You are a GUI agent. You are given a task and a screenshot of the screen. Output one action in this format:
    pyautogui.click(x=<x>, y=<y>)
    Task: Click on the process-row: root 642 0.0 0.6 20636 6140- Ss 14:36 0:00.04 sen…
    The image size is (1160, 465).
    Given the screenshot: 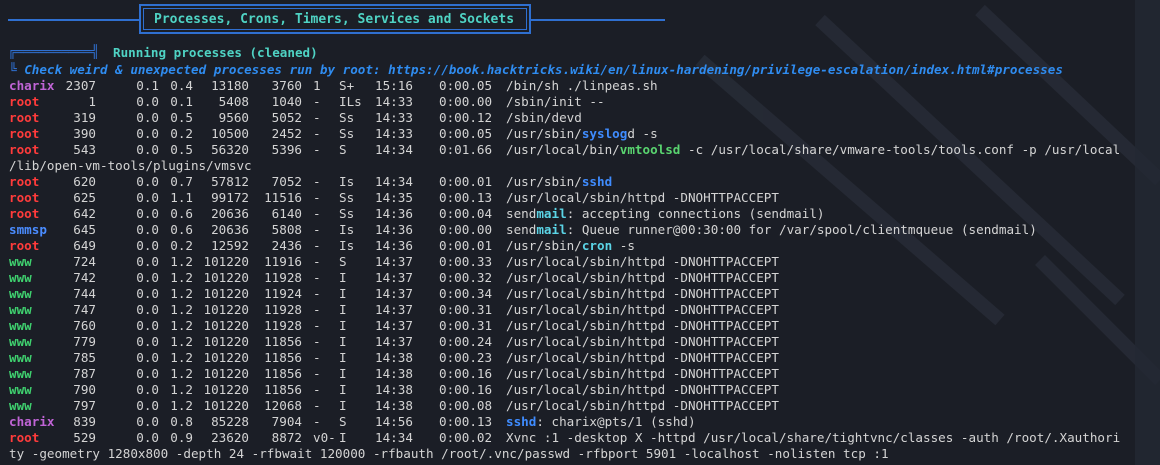 What is the action you would take?
    pyautogui.click(x=584, y=214)
    